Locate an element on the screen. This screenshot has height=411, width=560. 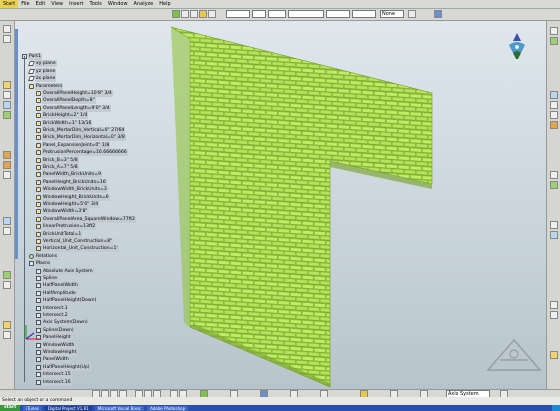
taskbar-button: Microsoft Visual Basic is located at coordinates (119, 408).